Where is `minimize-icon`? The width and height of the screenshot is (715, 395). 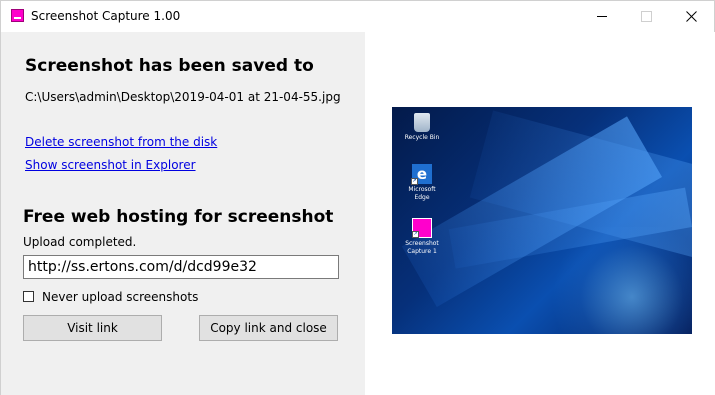
minimize-icon is located at coordinates (602, 16).